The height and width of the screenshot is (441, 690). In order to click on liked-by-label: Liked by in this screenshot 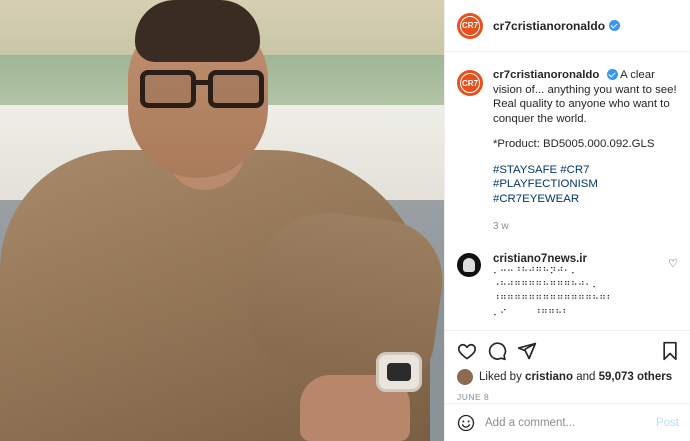, I will do `click(500, 377)`.